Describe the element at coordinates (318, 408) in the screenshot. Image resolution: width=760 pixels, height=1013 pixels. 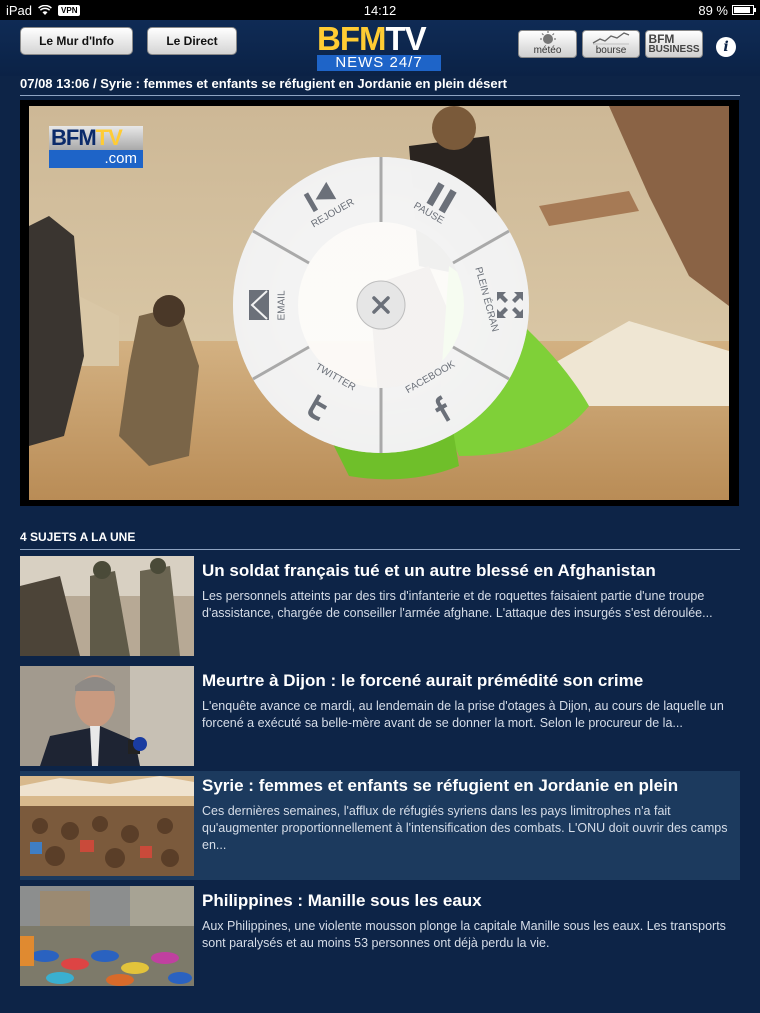
I see `twitter-icon` at that location.